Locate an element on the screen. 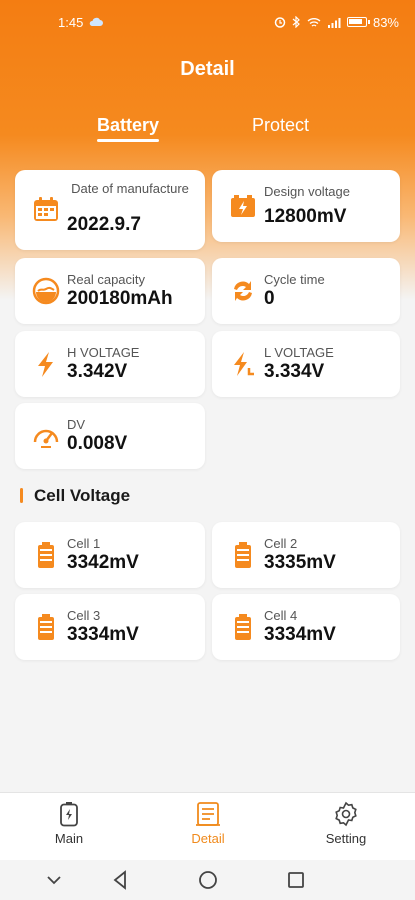 The height and width of the screenshot is (900, 415). back-icon is located at coordinates (120, 880).